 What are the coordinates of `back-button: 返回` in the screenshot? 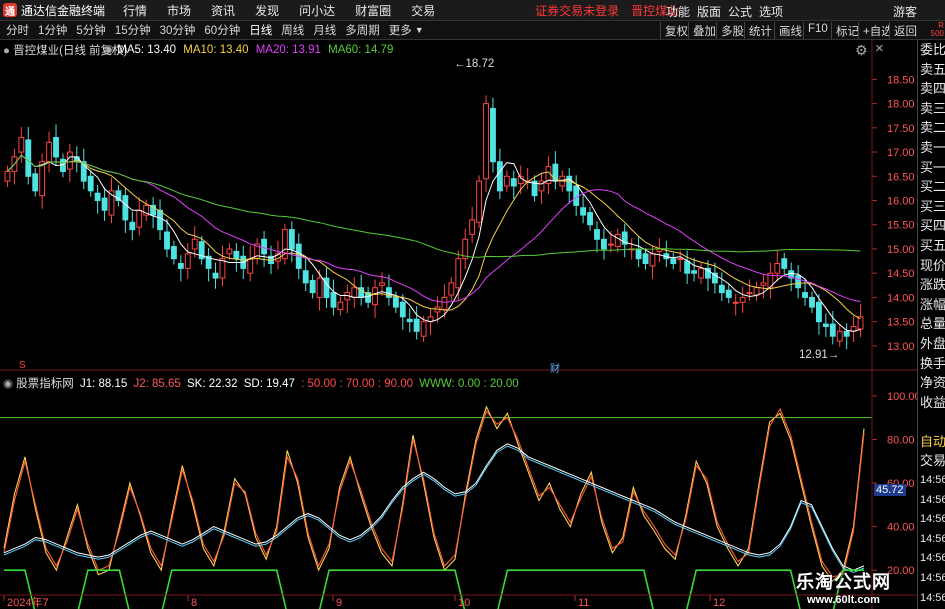 It's located at (905, 30).